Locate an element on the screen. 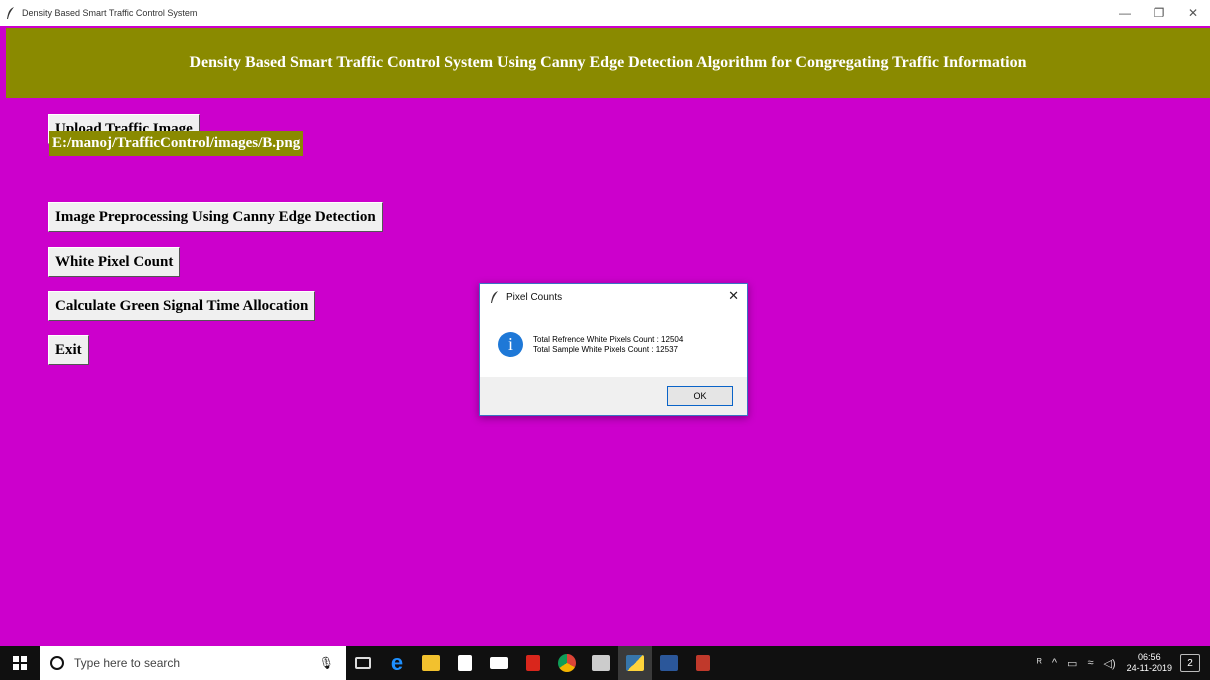 This screenshot has width=1210, height=680. dialog-title-bar: Pixel Counts is located at coordinates (613, 297).